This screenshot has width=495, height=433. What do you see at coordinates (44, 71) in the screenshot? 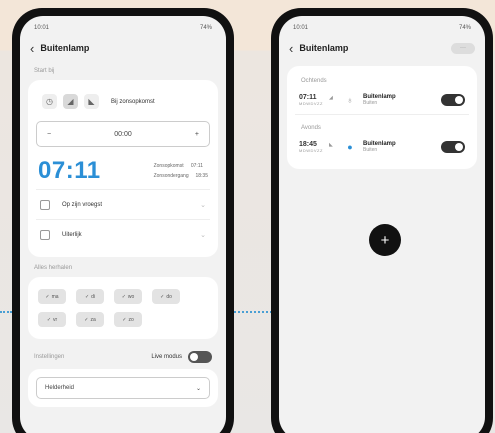
I see `section-label-start: Start bij` at bounding box center [44, 71].